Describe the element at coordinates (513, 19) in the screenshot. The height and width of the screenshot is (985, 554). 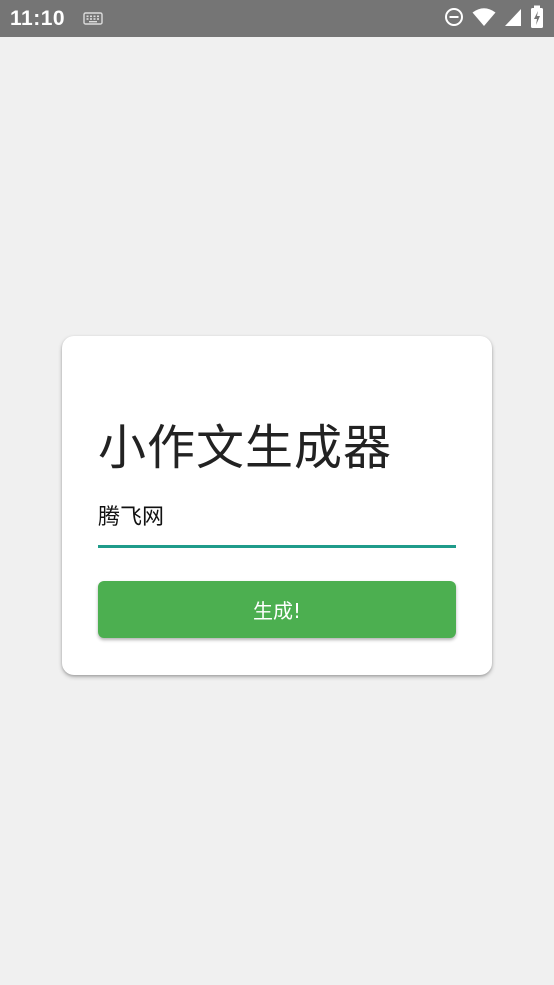
I see `cell-signal-icon` at that location.